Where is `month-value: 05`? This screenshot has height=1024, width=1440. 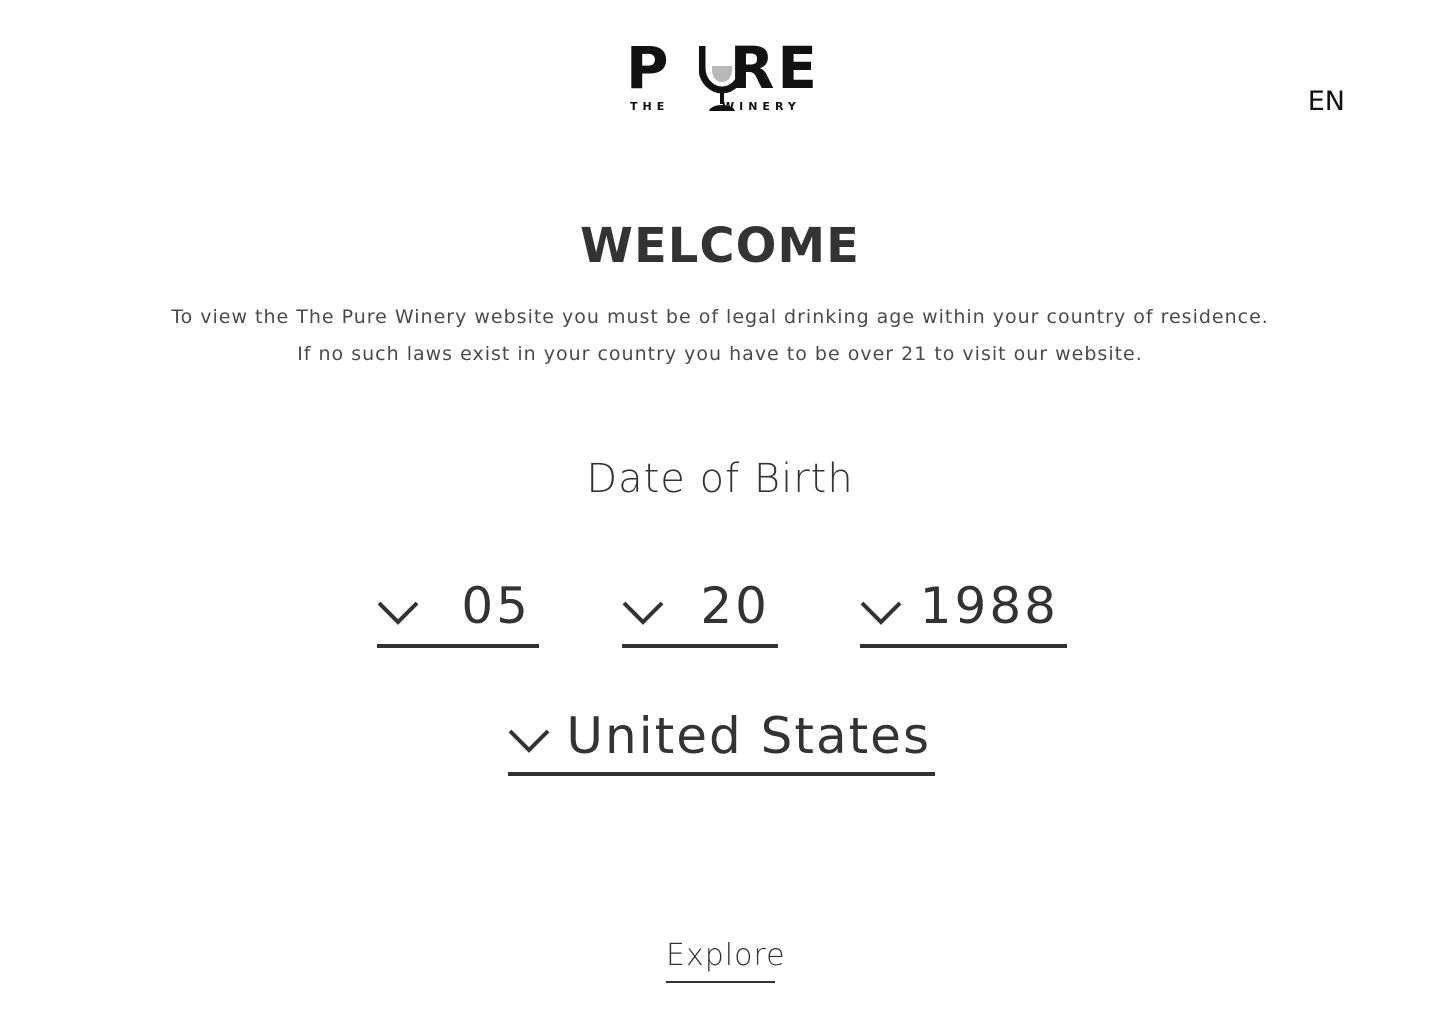 month-value: 05 is located at coordinates (496, 606).